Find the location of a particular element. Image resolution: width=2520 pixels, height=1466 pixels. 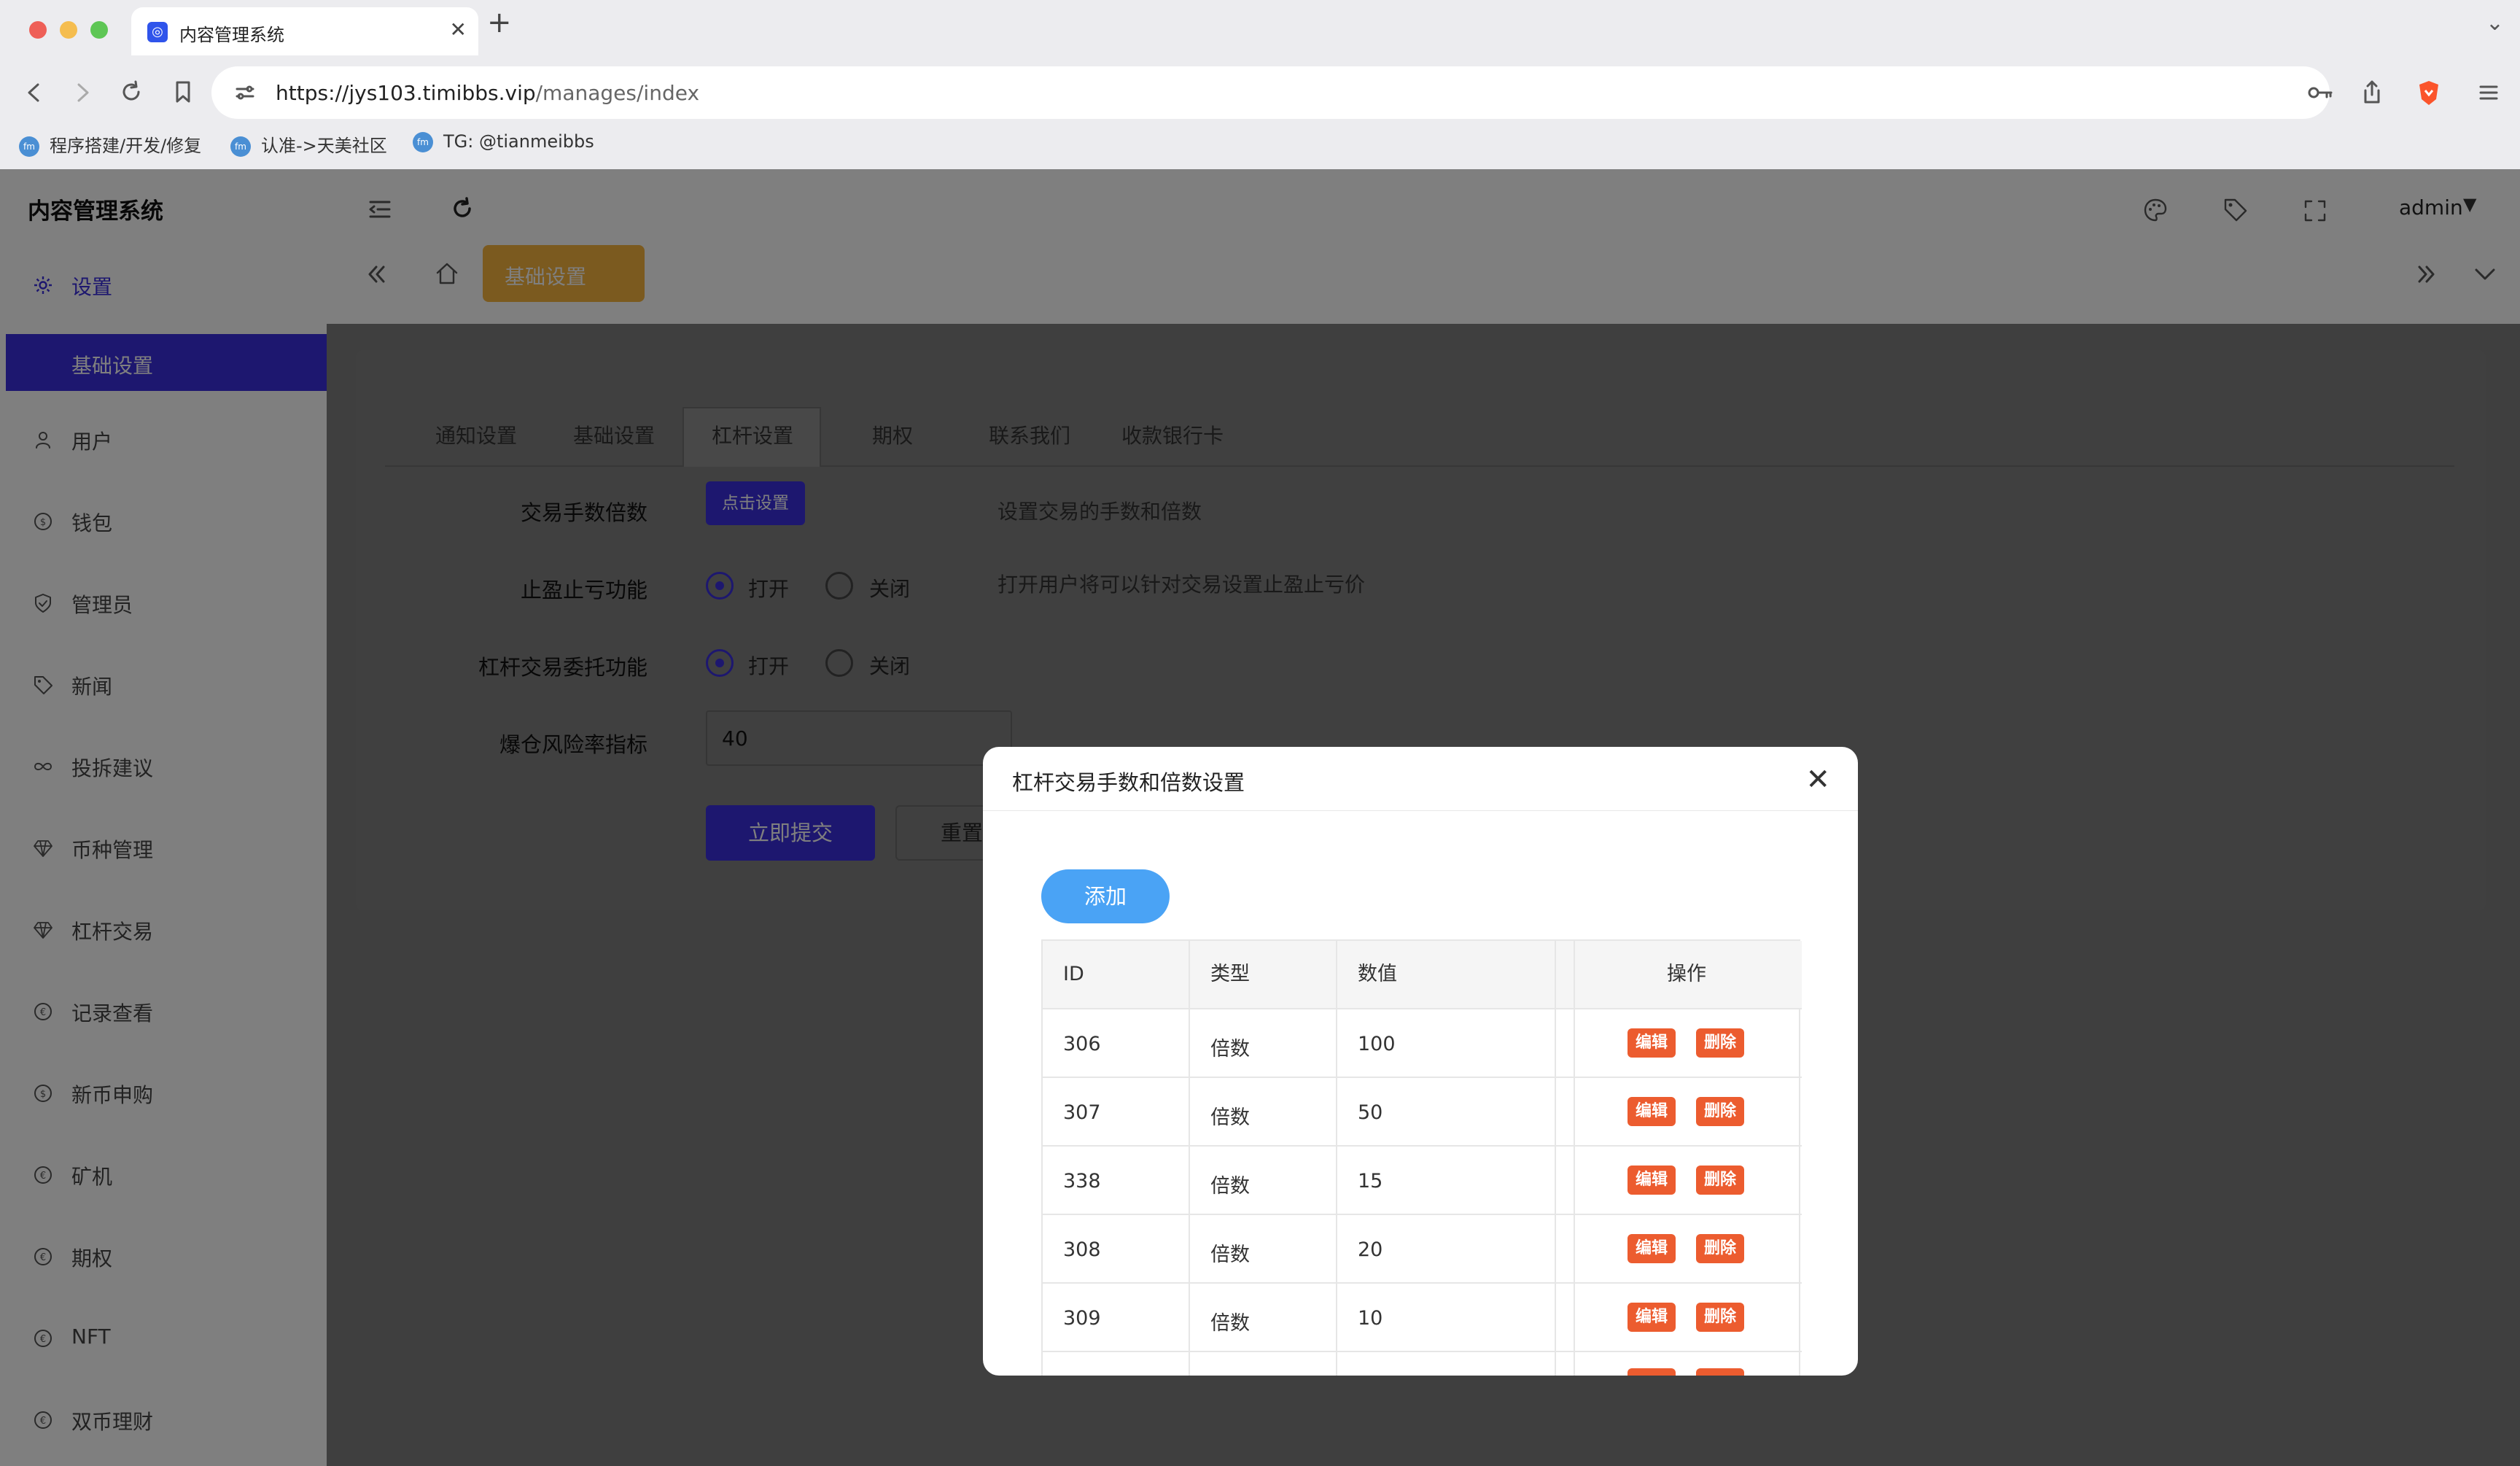

cell-id: 306 is located at coordinates (1082, 1044).